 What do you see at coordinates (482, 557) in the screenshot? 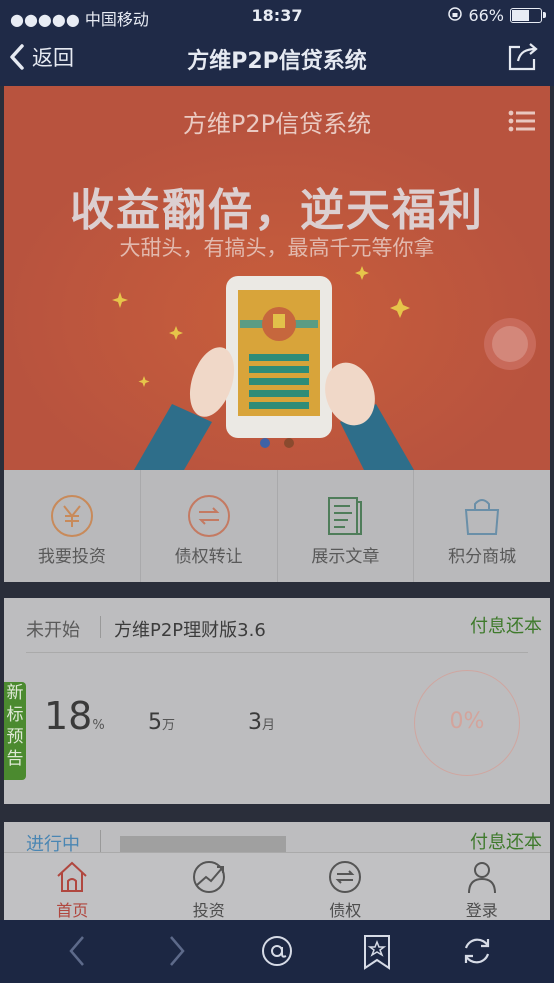
I see `quick-item-label: 积分商城` at bounding box center [482, 557].